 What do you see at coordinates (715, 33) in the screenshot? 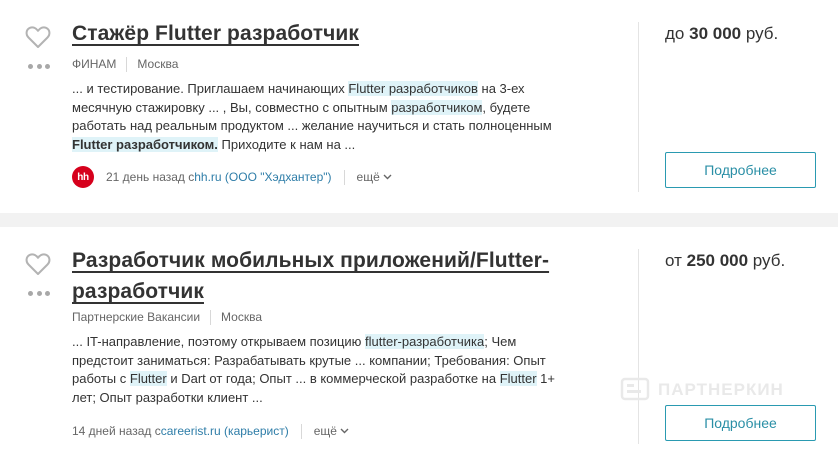
I see `salary-amount: 30 000` at bounding box center [715, 33].